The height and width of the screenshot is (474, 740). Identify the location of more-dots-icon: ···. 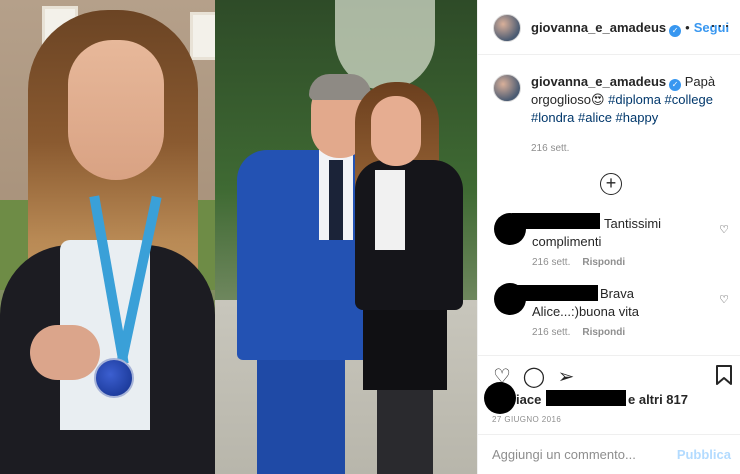
(720, 25).